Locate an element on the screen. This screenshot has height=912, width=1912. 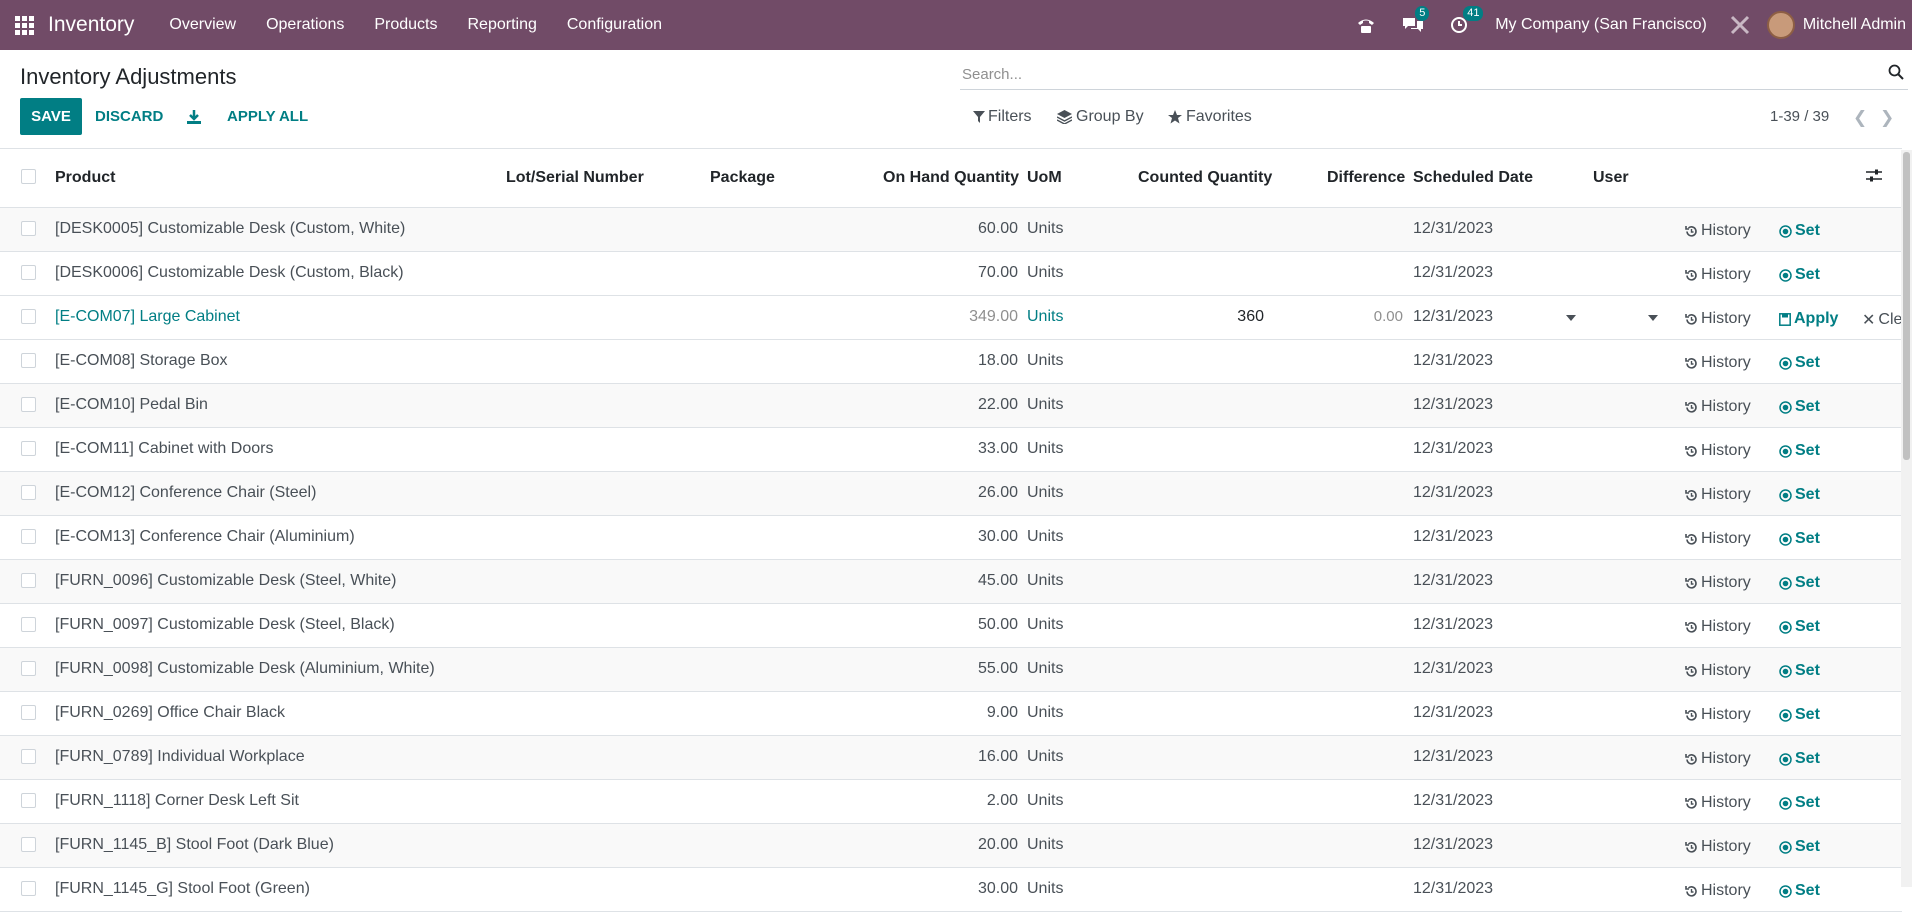
scrollbar-thumb is located at coordinates (1906, 306).